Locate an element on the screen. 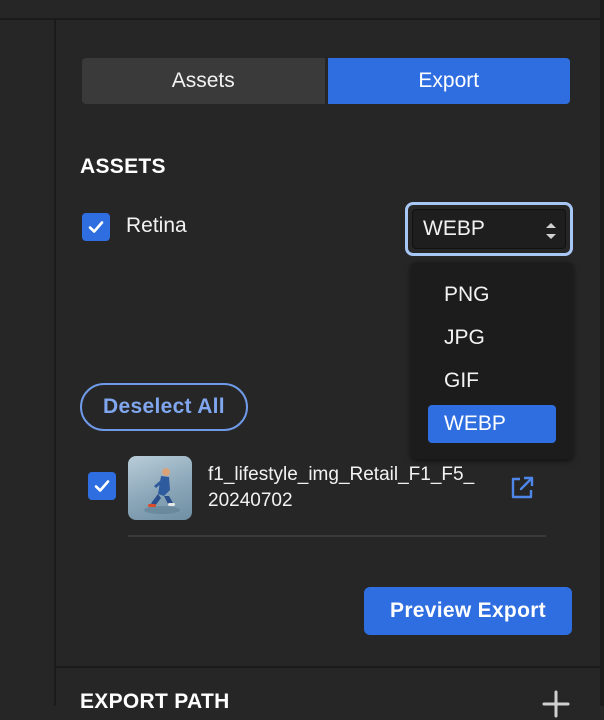  format-option-jpg: JPG is located at coordinates (492, 338).